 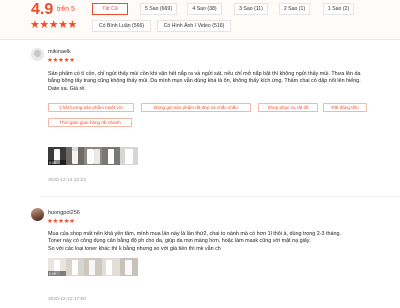 What do you see at coordinates (110, 9) in the screenshot?
I see `filter-all: Tất Cả` at bounding box center [110, 9].